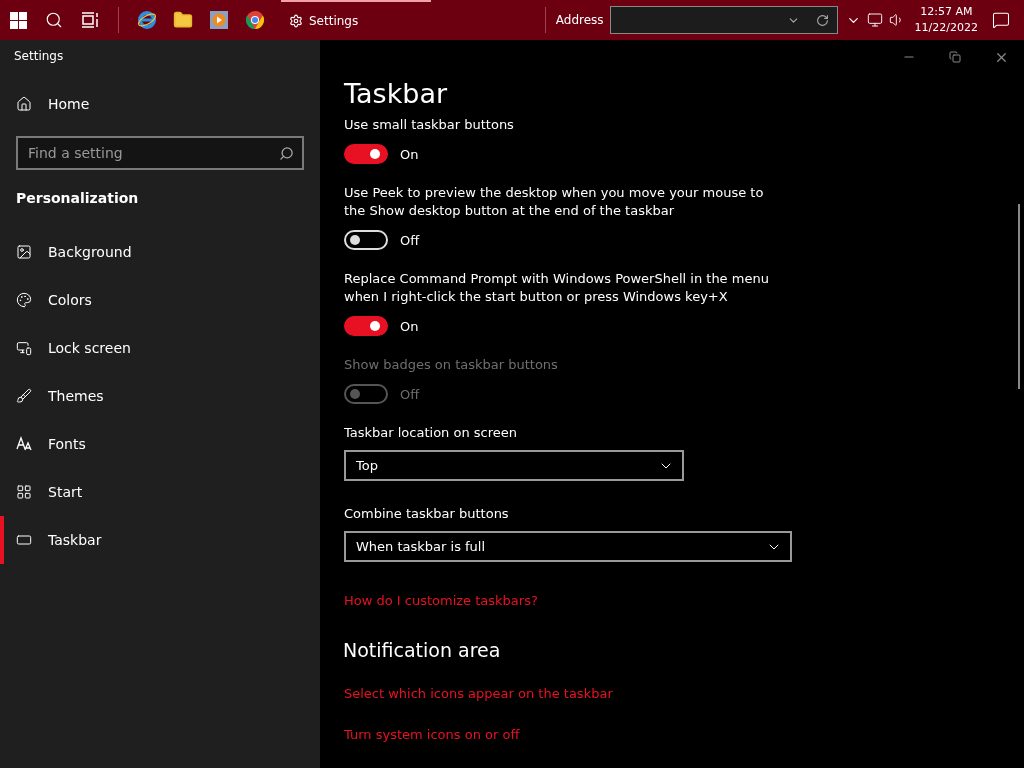 The height and width of the screenshot is (768, 1024). Describe the element at coordinates (24, 396) in the screenshot. I see `brush-icon` at that location.